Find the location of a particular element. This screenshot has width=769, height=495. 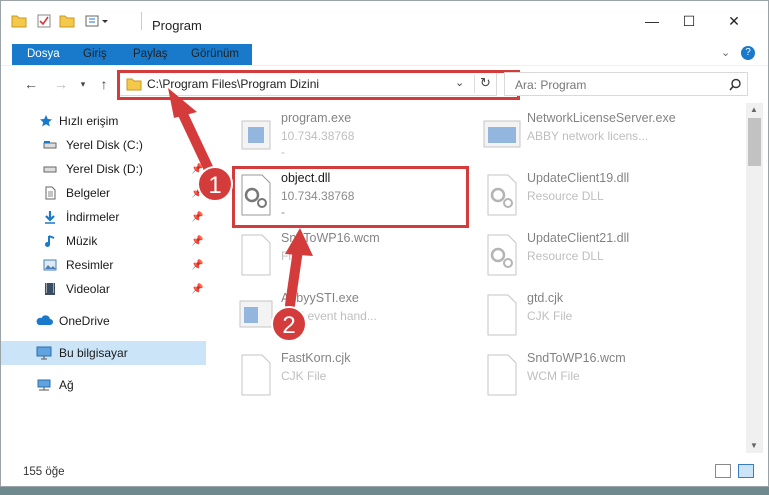

details-view-icon is located at coordinates (723, 471).